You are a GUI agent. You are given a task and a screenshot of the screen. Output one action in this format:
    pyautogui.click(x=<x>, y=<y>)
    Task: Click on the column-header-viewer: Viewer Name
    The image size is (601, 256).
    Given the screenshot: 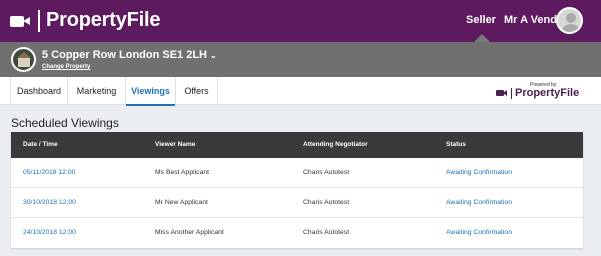 What is the action you would take?
    pyautogui.click(x=175, y=144)
    